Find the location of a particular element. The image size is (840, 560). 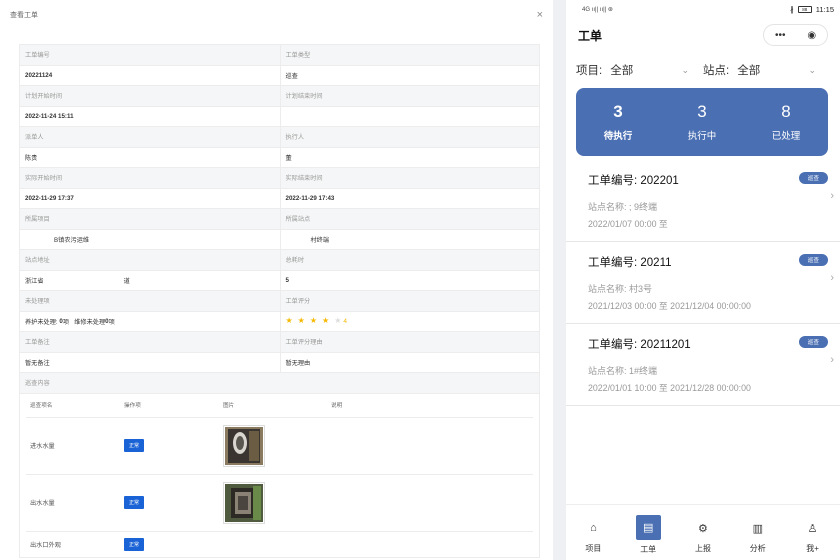

repair-label: 维修未处理 is located at coordinates (90, 322).